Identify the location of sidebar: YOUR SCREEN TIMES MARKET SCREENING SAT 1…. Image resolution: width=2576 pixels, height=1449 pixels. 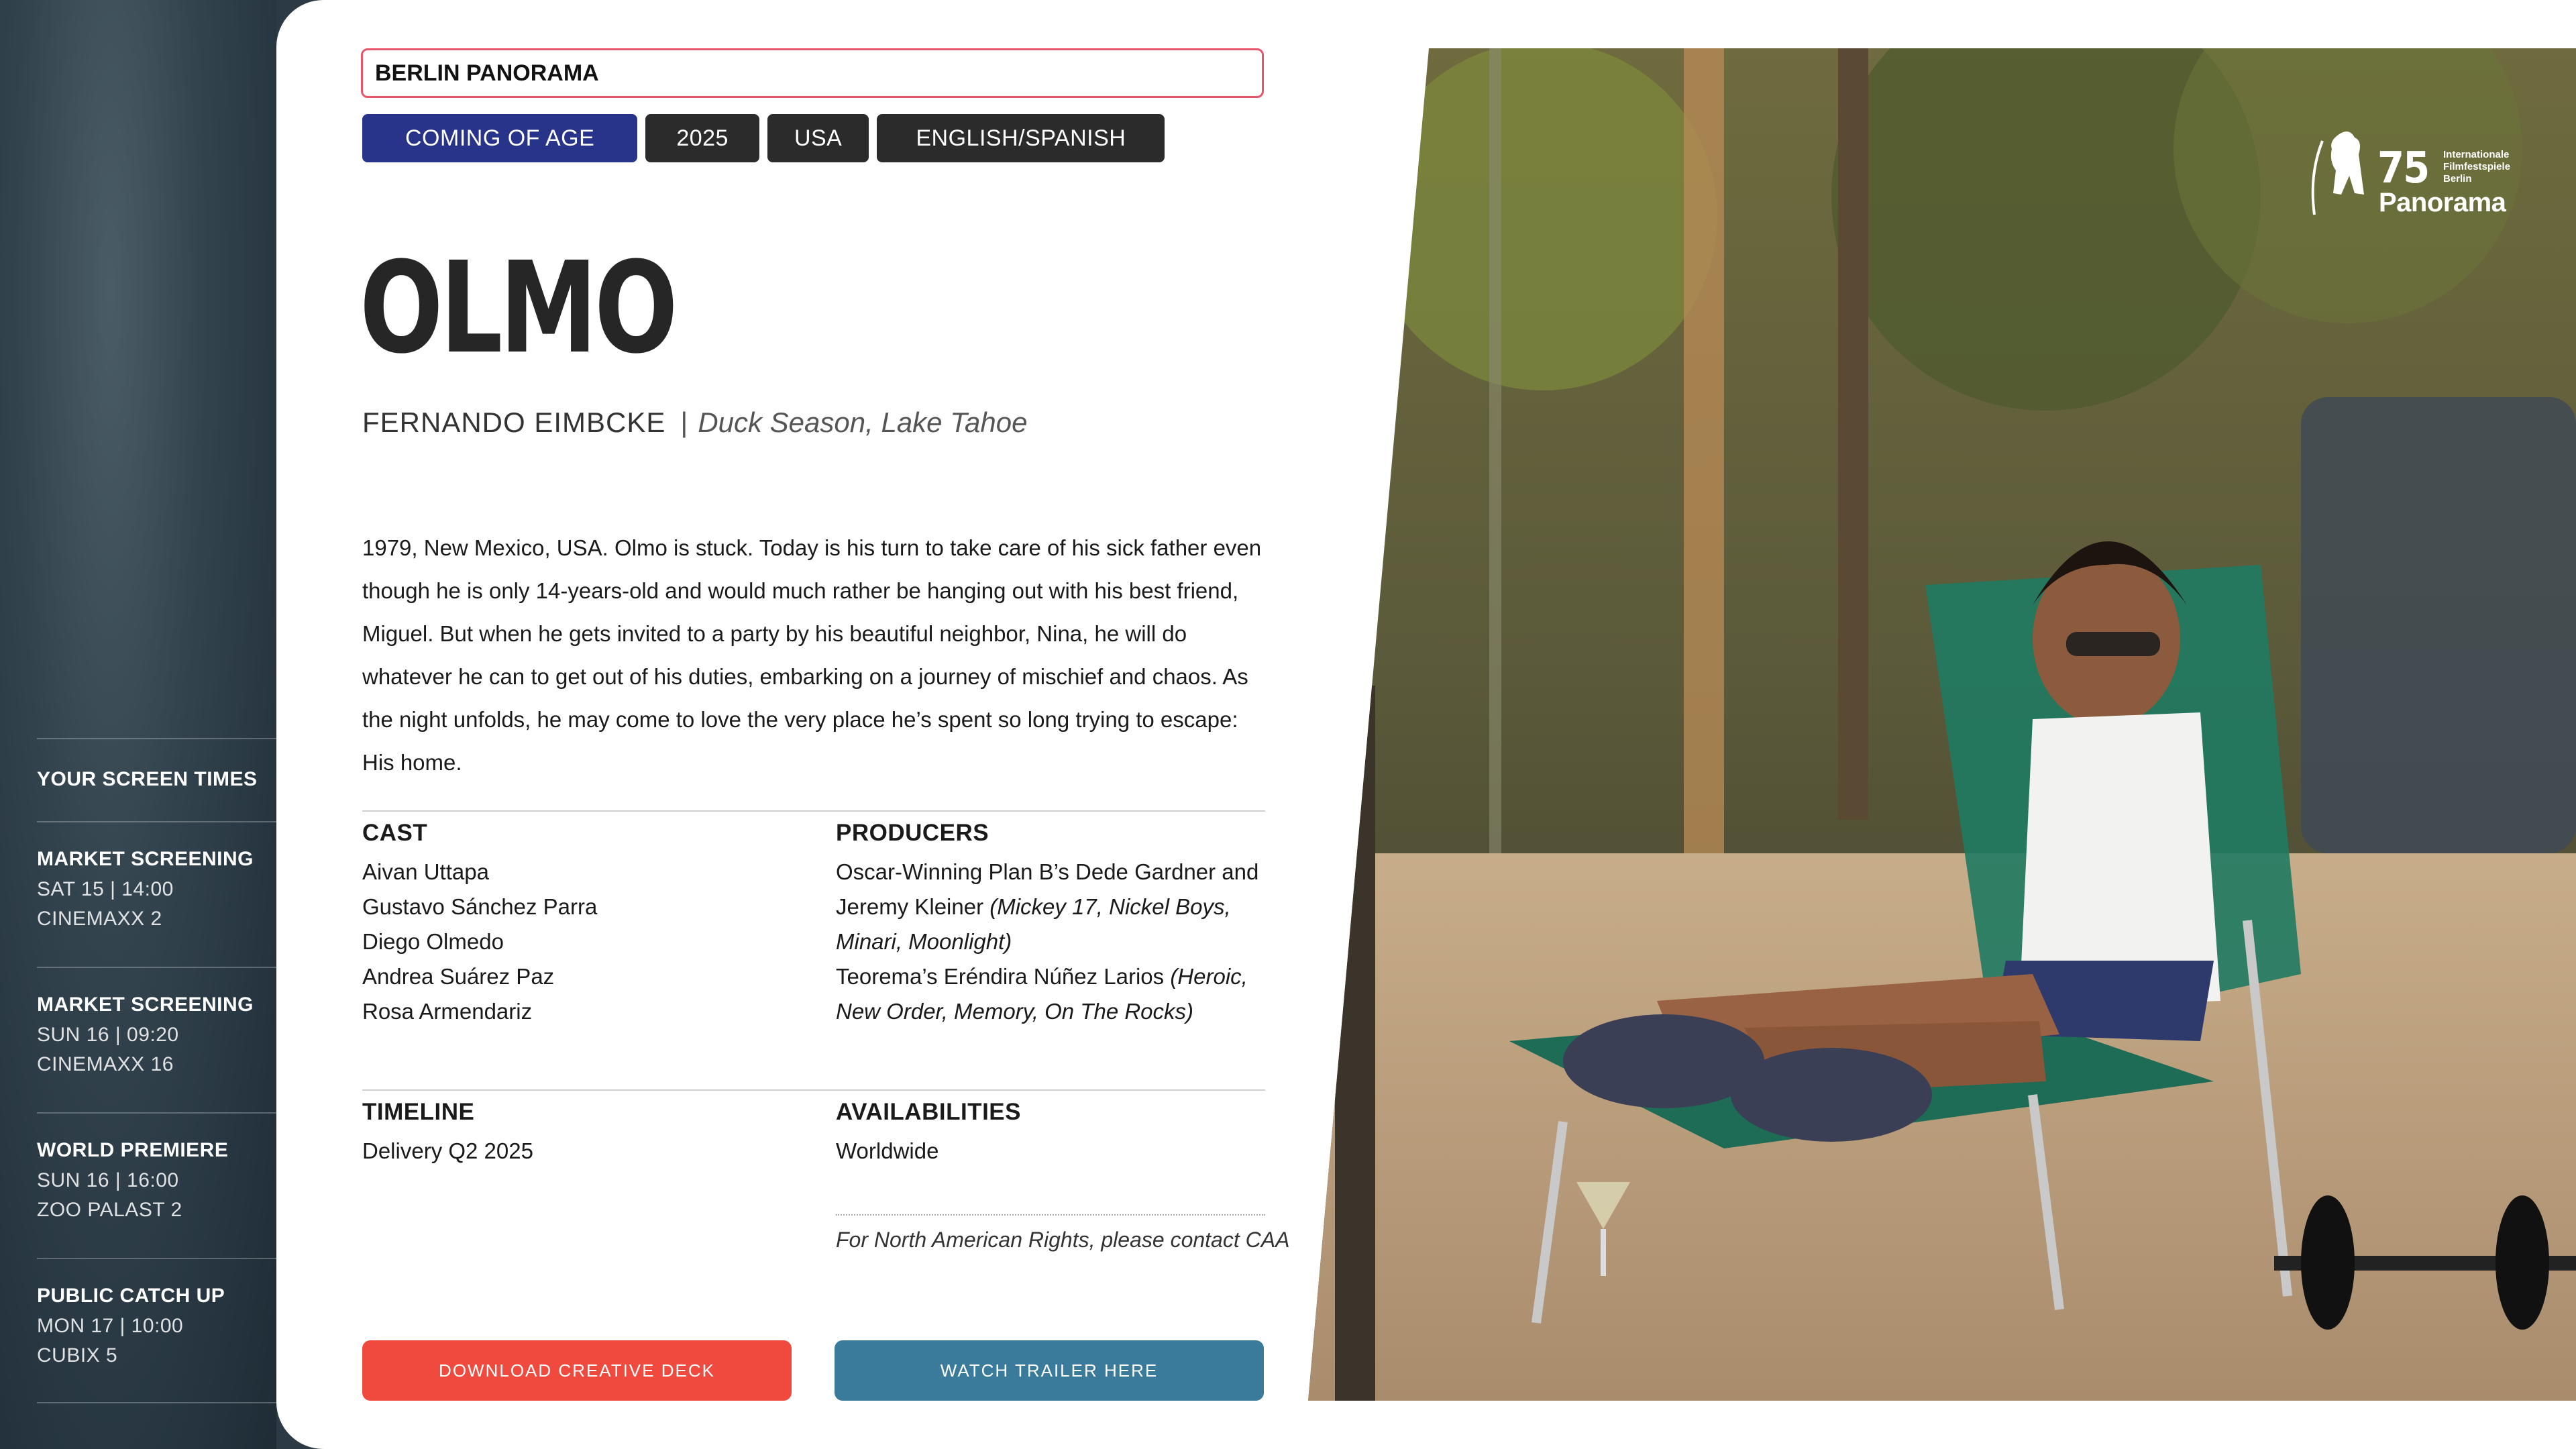
(138, 724).